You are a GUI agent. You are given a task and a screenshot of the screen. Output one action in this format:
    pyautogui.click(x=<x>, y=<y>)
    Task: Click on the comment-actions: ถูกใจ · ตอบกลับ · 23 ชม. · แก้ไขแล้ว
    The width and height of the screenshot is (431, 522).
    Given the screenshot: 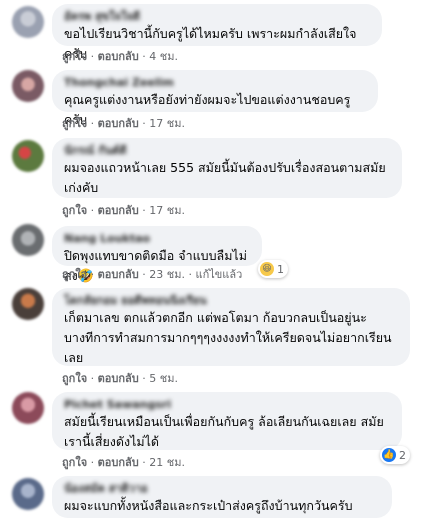 What is the action you would take?
    pyautogui.click(x=152, y=275)
    